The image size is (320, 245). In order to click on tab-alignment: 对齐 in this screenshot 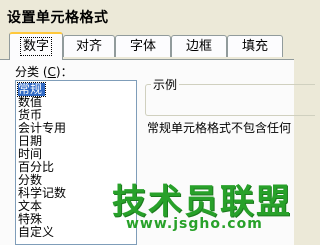, I will do `click(89, 46)`.